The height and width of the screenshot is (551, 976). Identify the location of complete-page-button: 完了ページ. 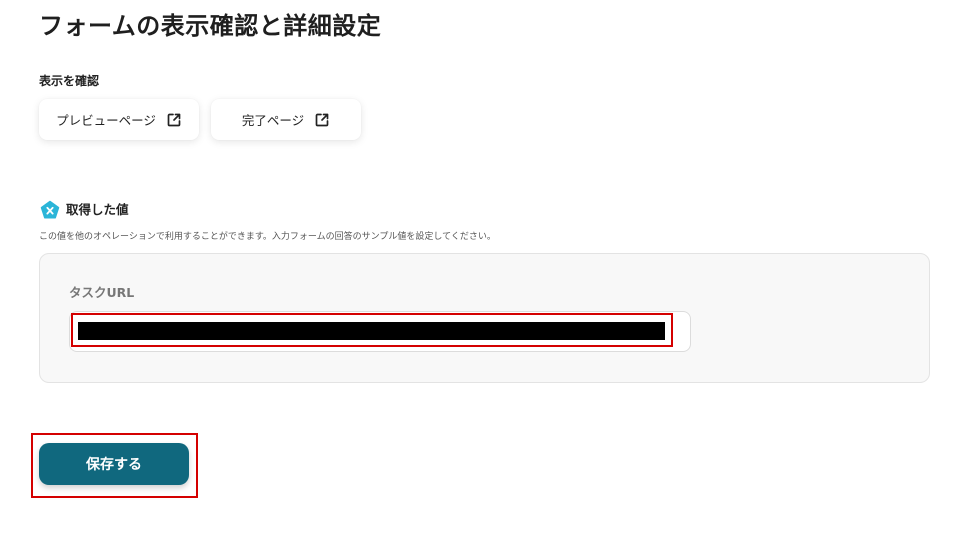
(286, 119).